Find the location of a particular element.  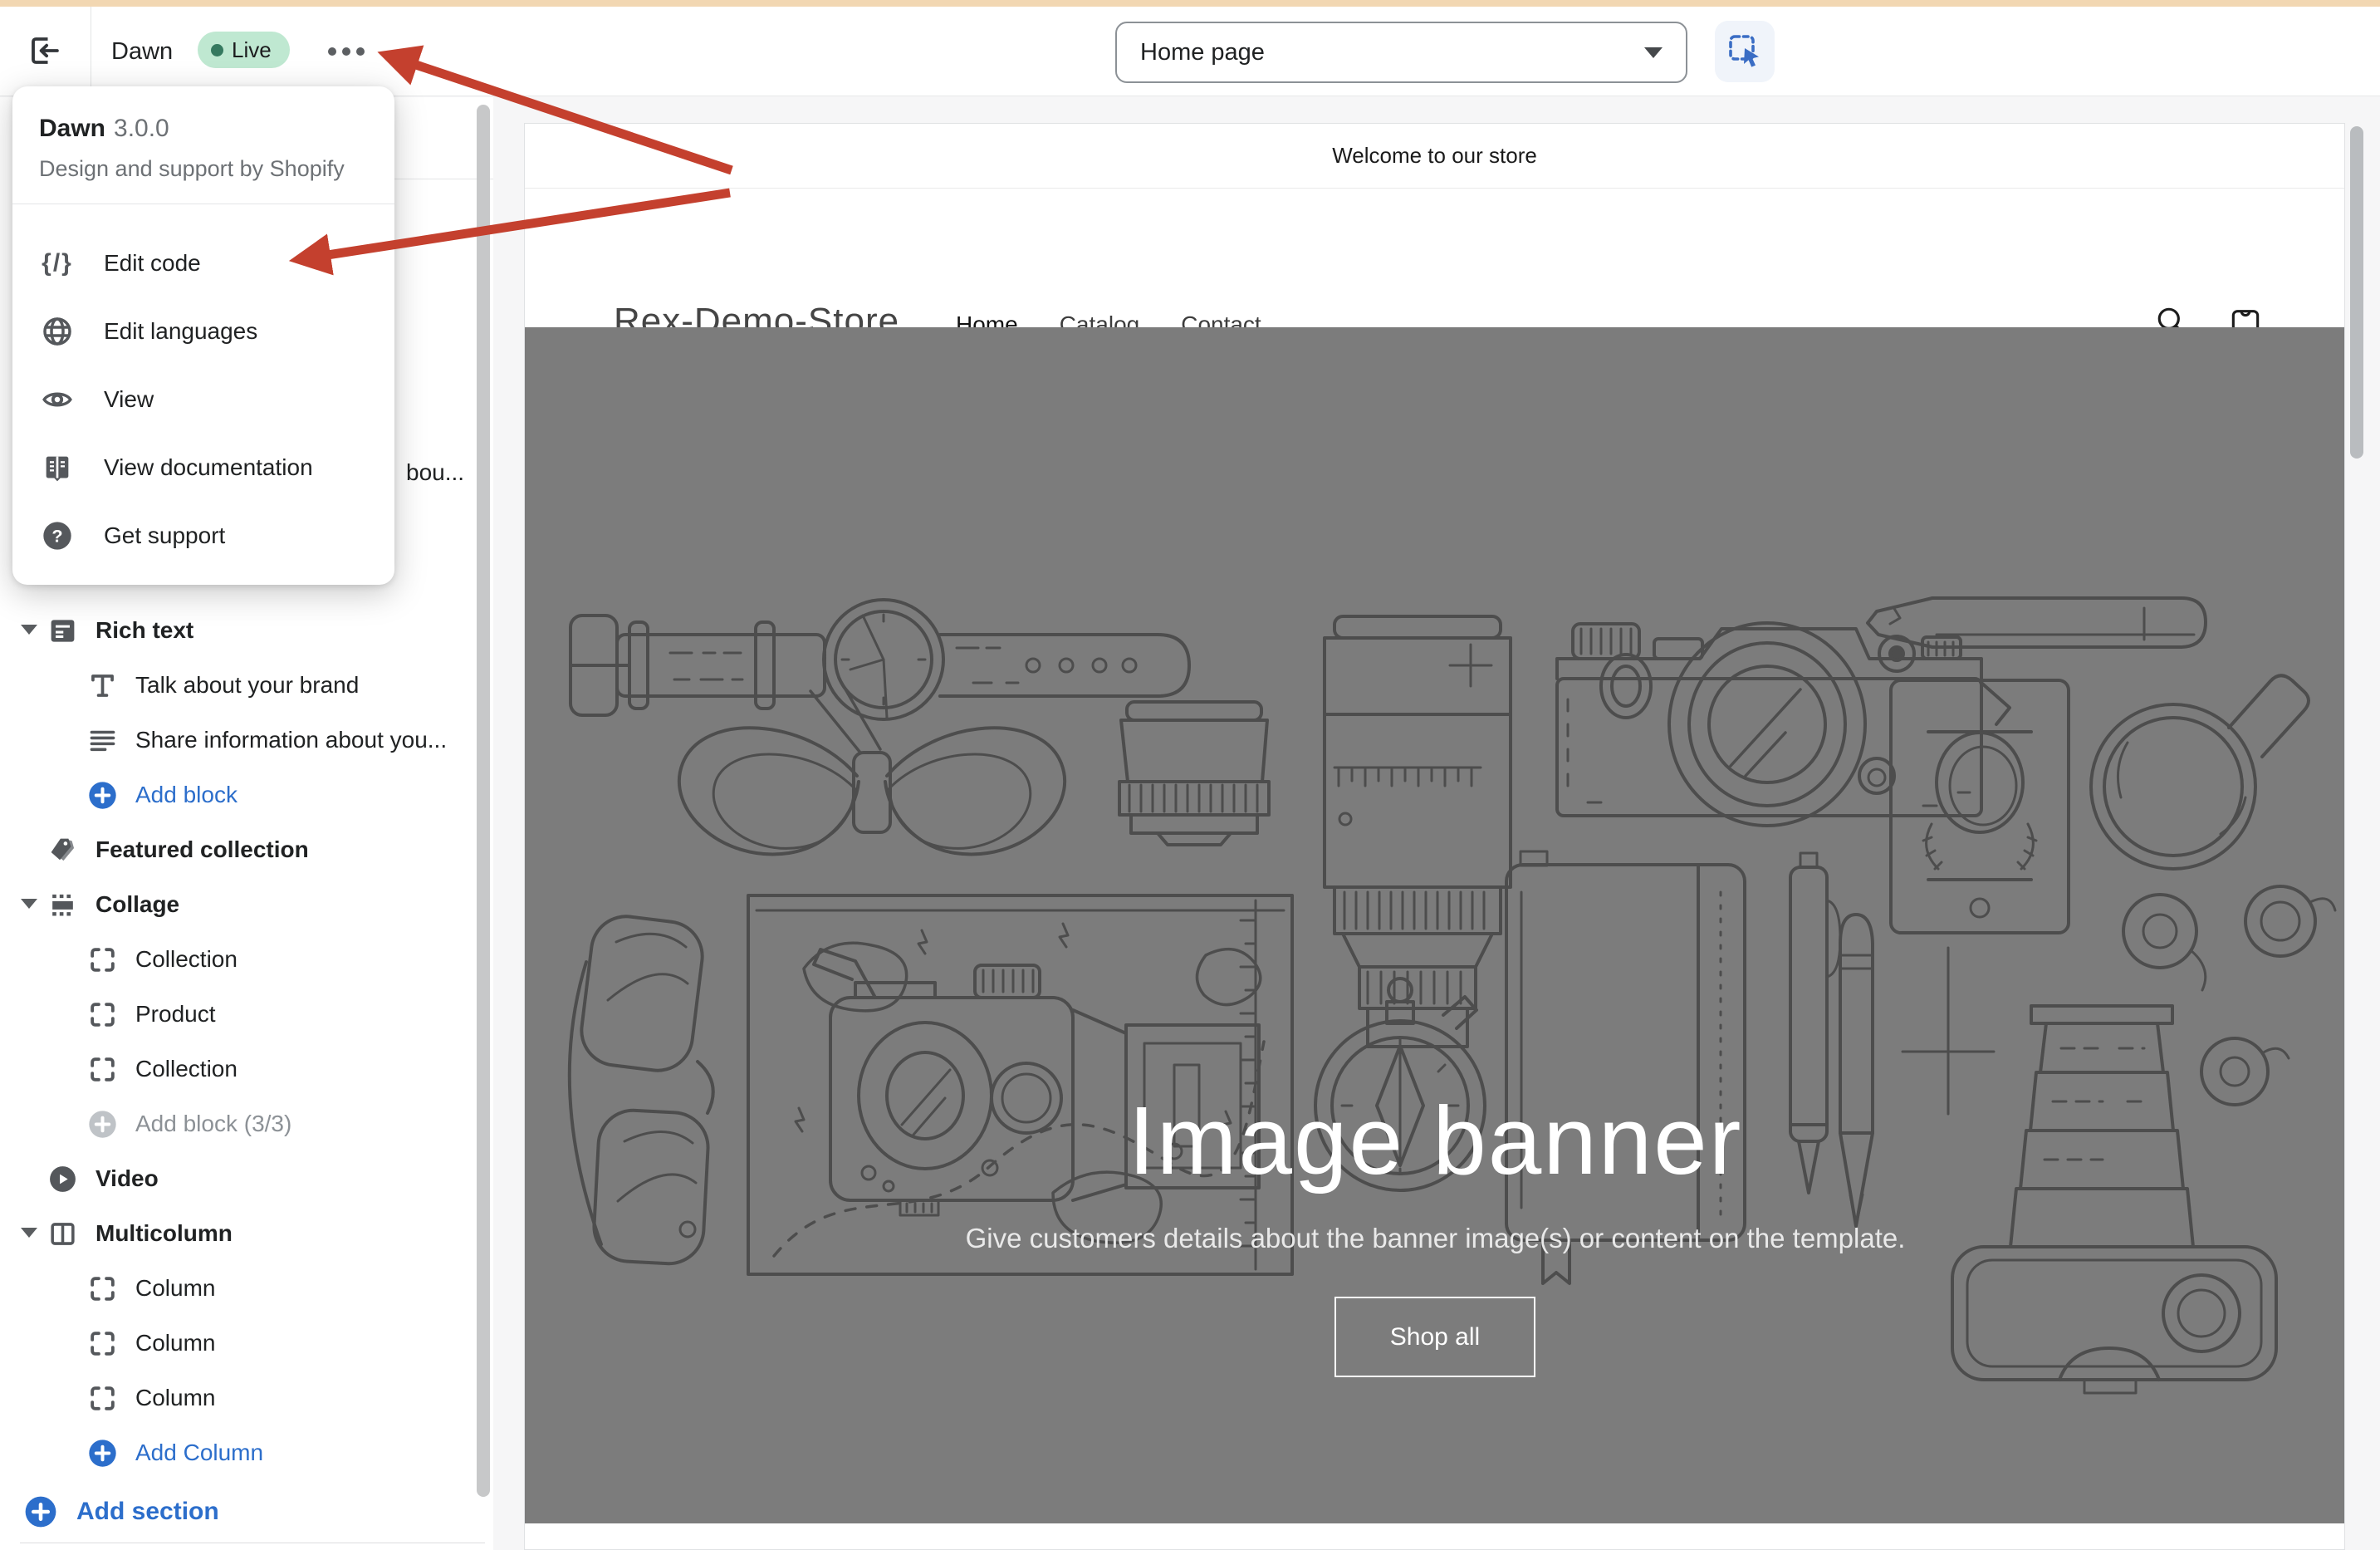

sidebar-item-rich-text: Rich text is located at coordinates (246, 630).